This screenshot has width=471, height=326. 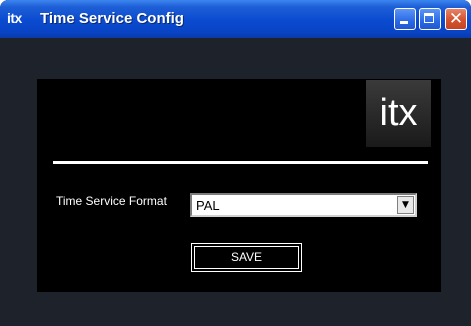 I want to click on maximize-icon, so click(x=429, y=18).